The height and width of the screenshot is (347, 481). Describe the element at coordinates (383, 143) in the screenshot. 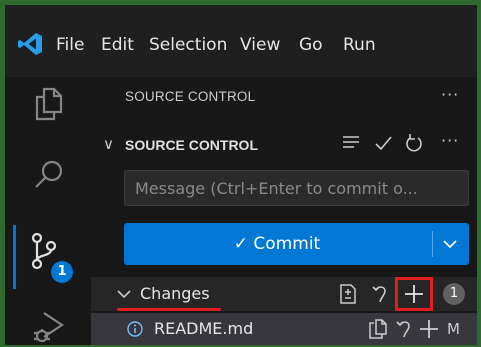

I see `check-icon` at that location.